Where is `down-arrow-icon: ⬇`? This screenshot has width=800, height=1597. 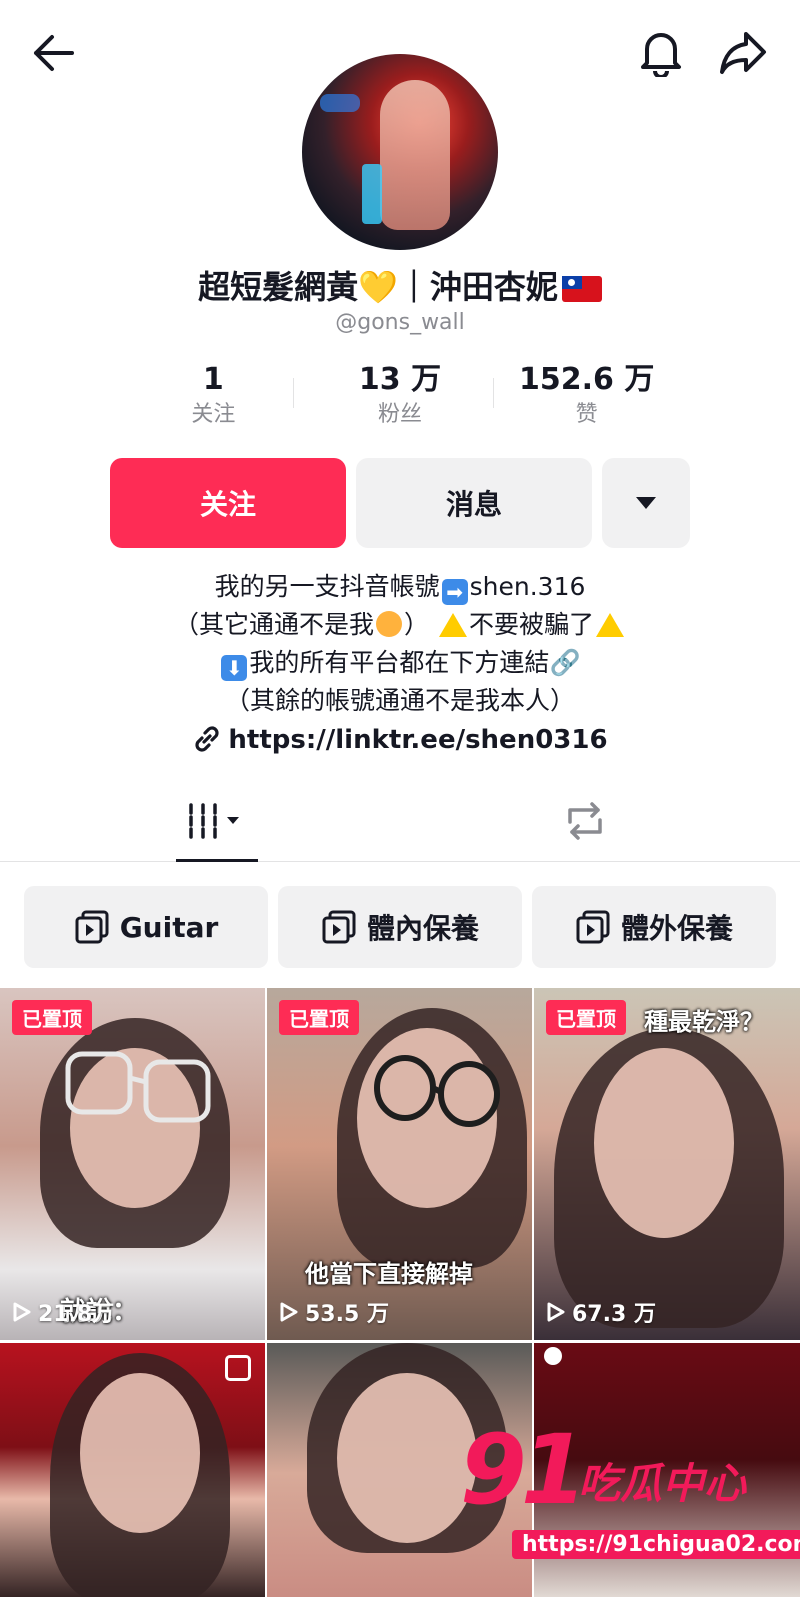 down-arrow-icon: ⬇ is located at coordinates (234, 668).